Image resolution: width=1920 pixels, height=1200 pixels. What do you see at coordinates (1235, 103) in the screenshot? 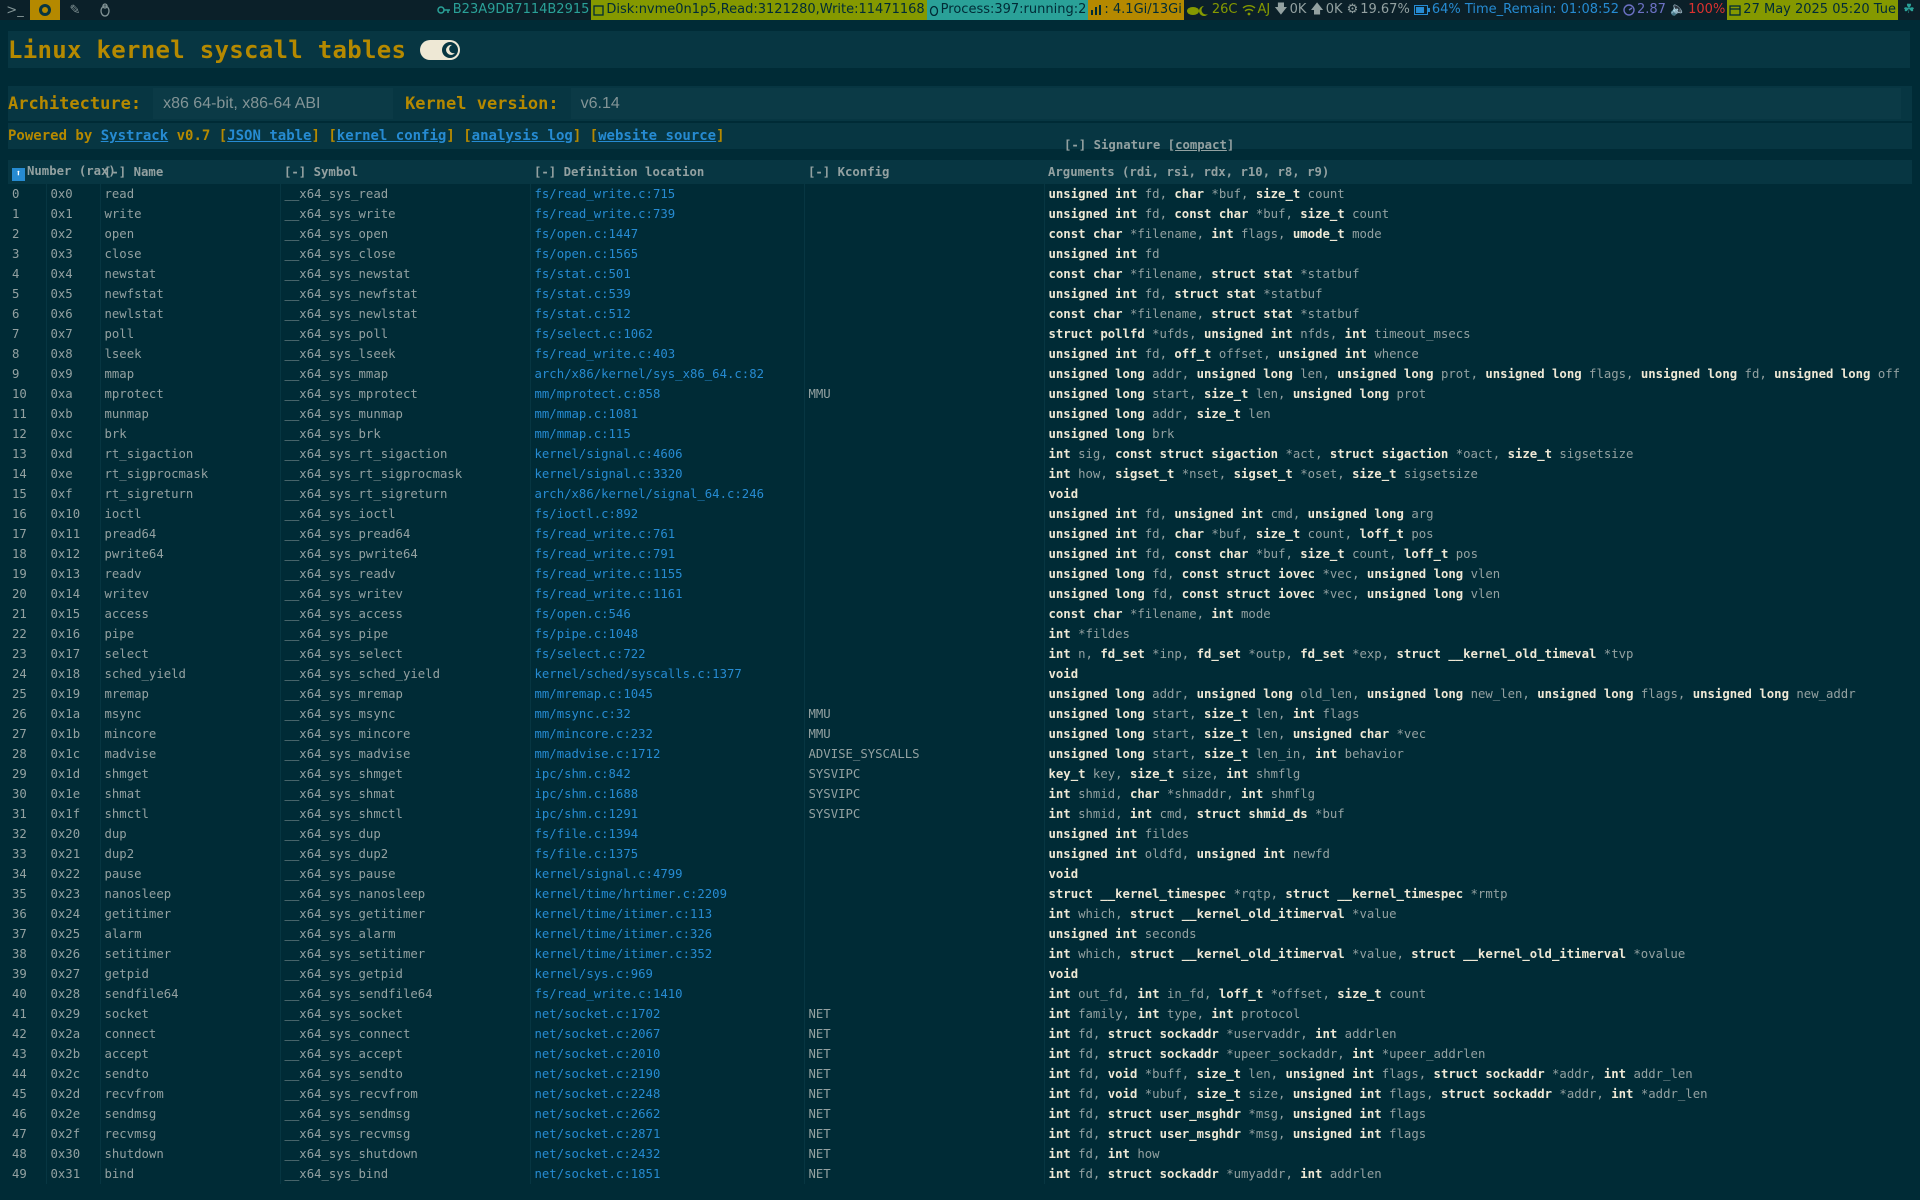
I see `kernel-select: v6.14` at bounding box center [1235, 103].